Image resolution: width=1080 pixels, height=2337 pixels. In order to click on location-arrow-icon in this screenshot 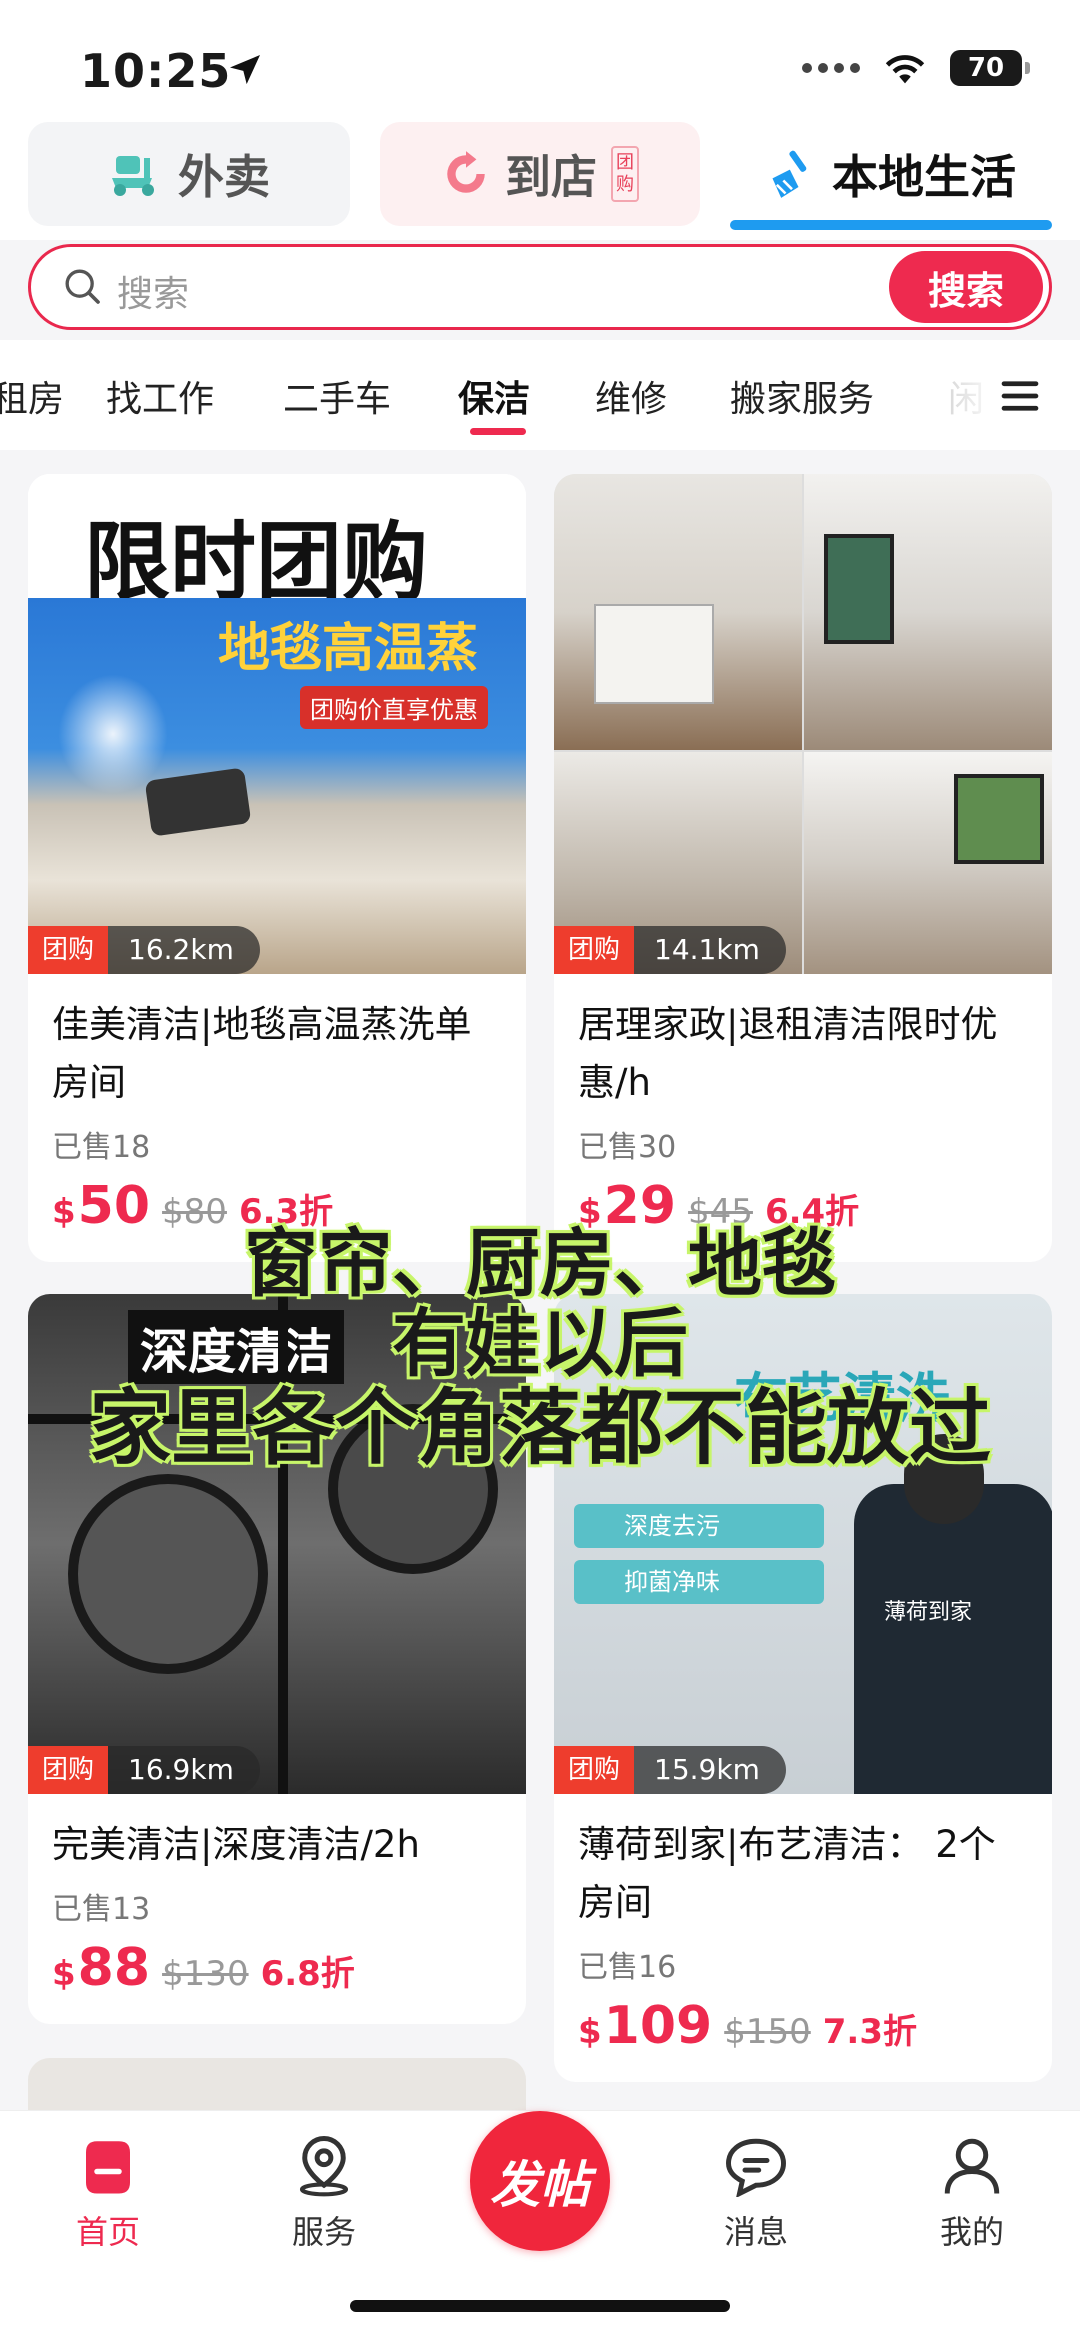, I will do `click(245, 70)`.